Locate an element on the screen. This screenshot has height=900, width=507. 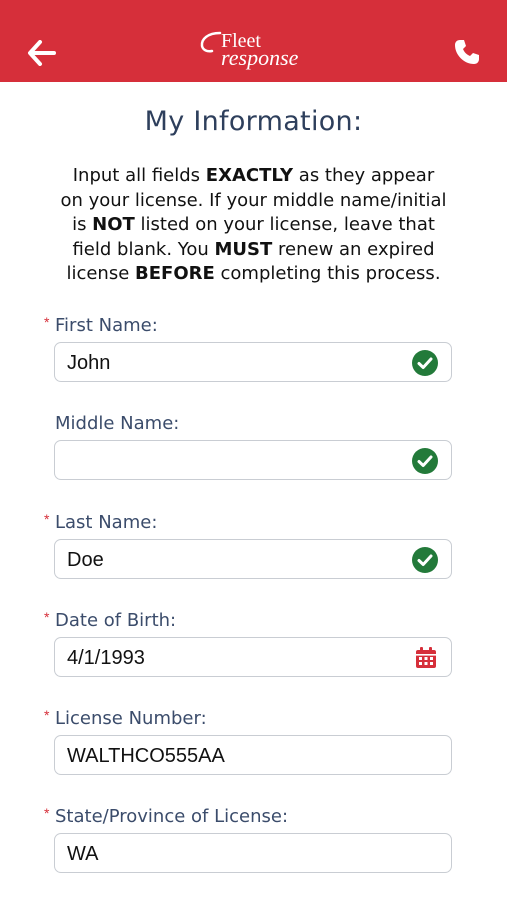
middle-name-input is located at coordinates (232, 461).